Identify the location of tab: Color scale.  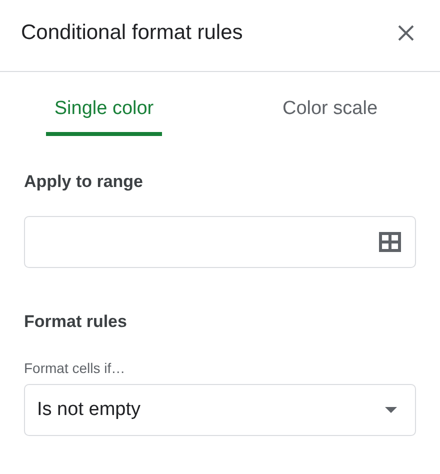
(330, 114).